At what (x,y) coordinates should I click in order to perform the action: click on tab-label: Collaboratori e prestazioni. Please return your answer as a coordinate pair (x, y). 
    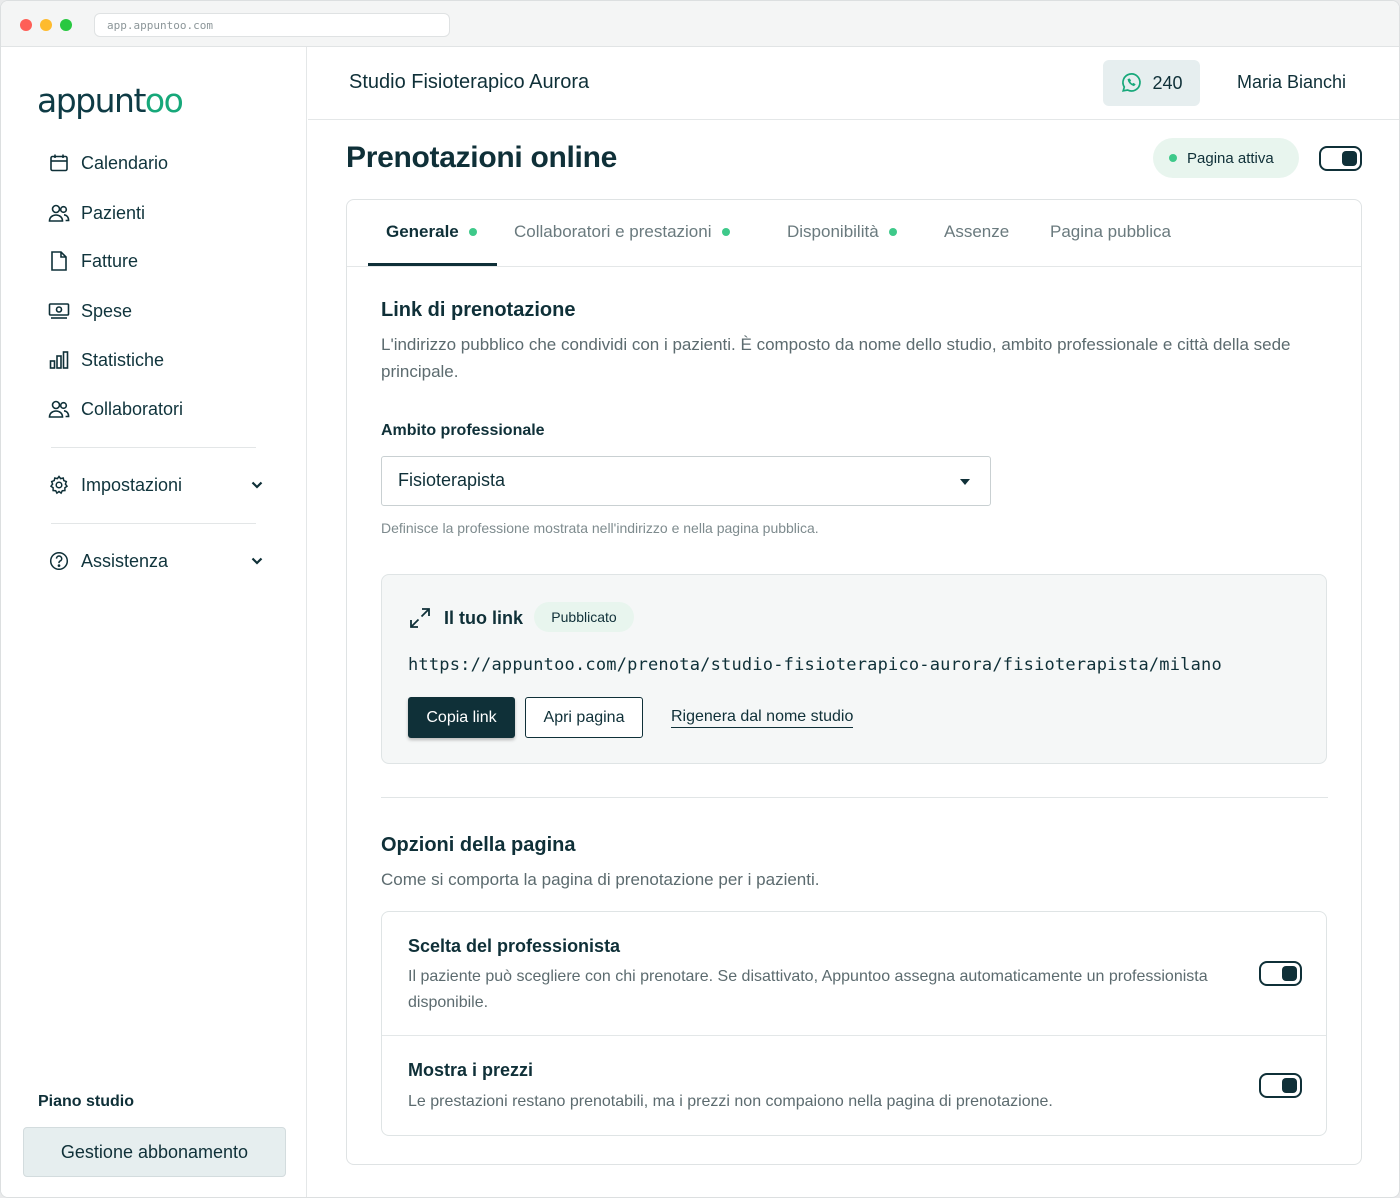
    Looking at the image, I should click on (613, 231).